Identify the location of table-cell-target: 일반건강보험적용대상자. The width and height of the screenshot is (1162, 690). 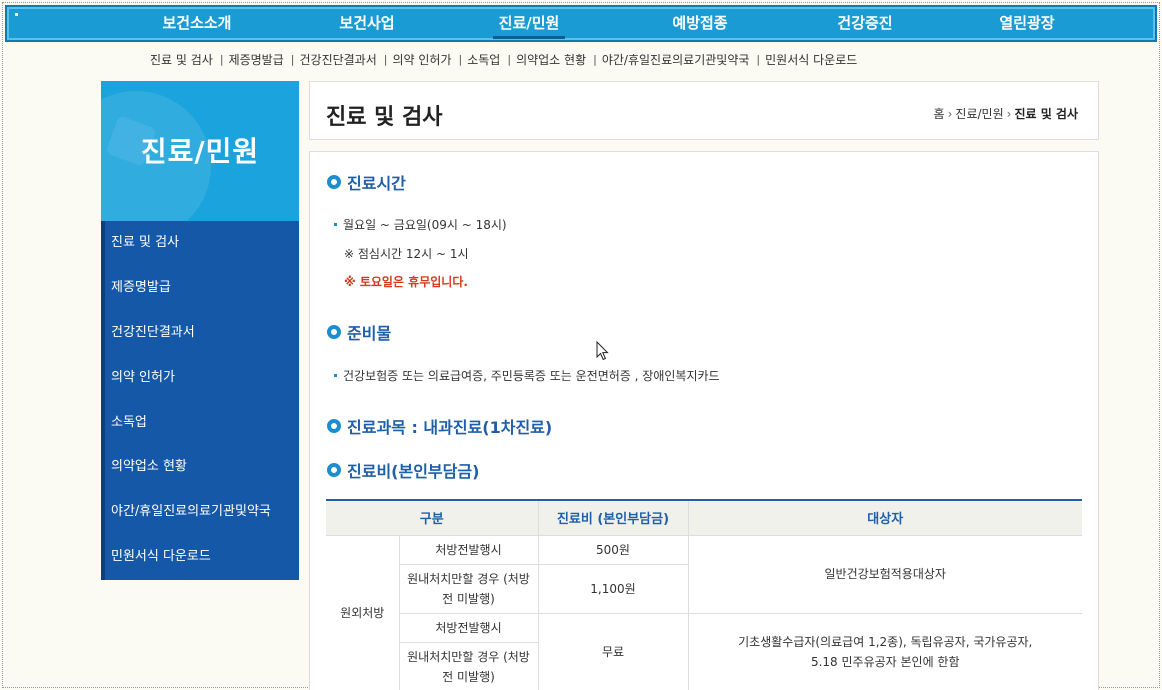
(884, 574).